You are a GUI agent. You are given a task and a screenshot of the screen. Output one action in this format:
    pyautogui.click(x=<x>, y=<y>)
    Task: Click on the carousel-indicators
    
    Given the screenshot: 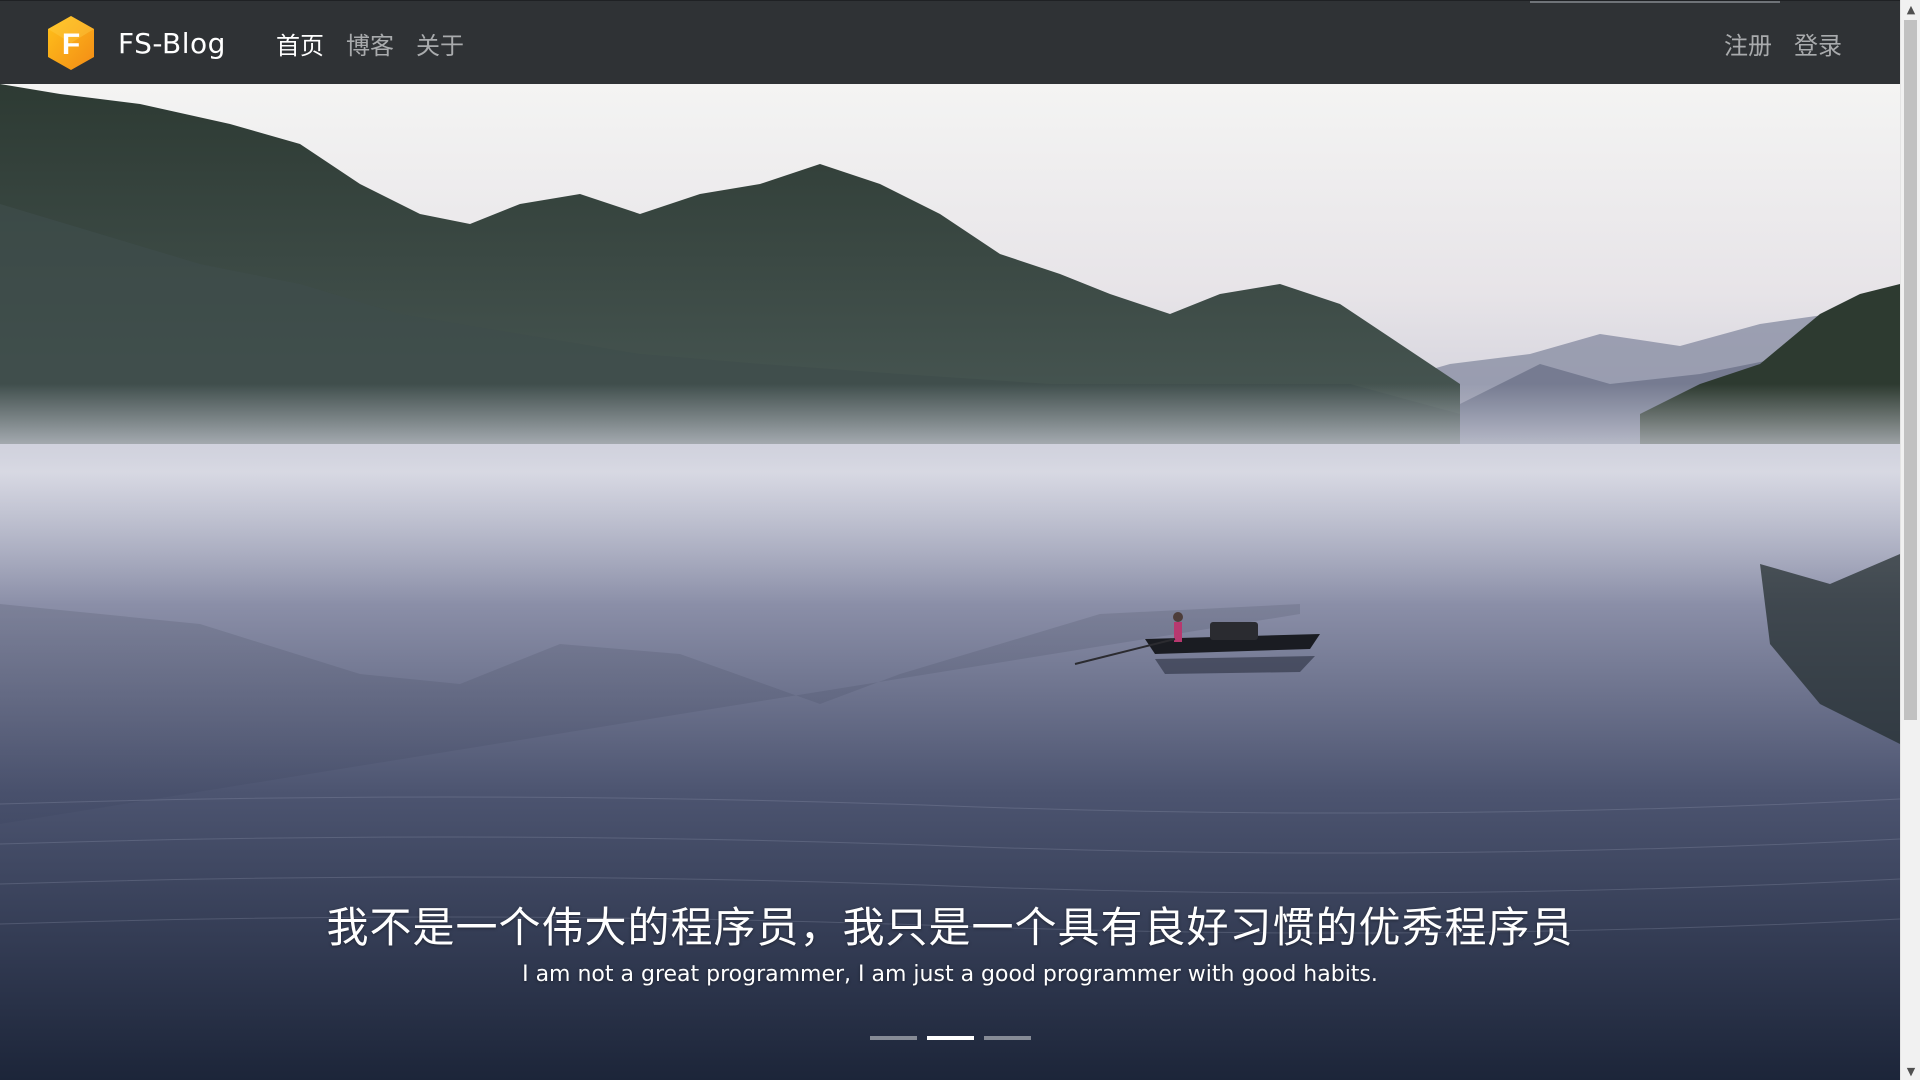 What is the action you would take?
    pyautogui.click(x=950, y=1038)
    